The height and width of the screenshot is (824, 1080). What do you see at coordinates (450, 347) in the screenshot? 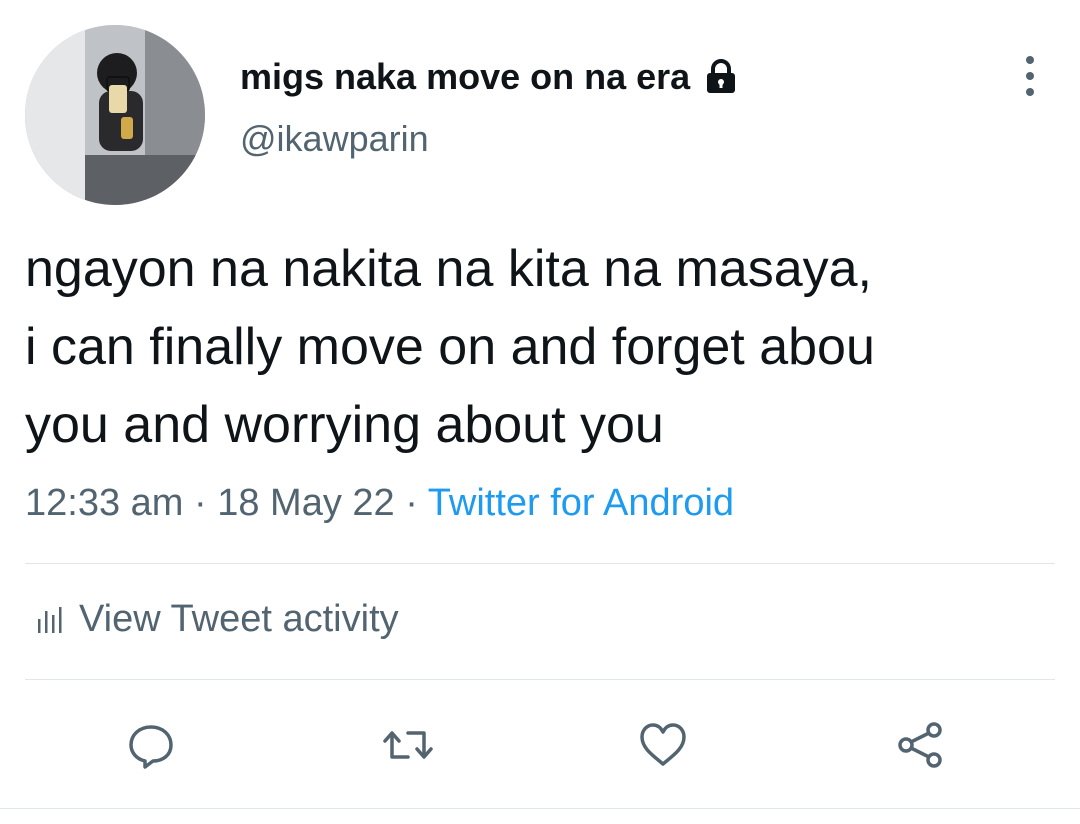
I see `tweet-text-line: i can finally move on and forget abou` at bounding box center [450, 347].